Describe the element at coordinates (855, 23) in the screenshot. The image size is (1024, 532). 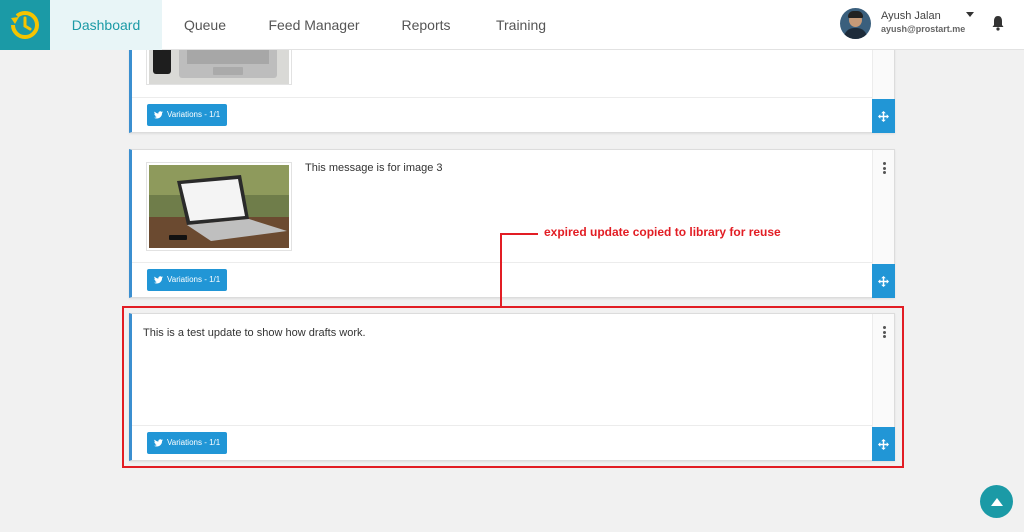
I see `avatar` at that location.